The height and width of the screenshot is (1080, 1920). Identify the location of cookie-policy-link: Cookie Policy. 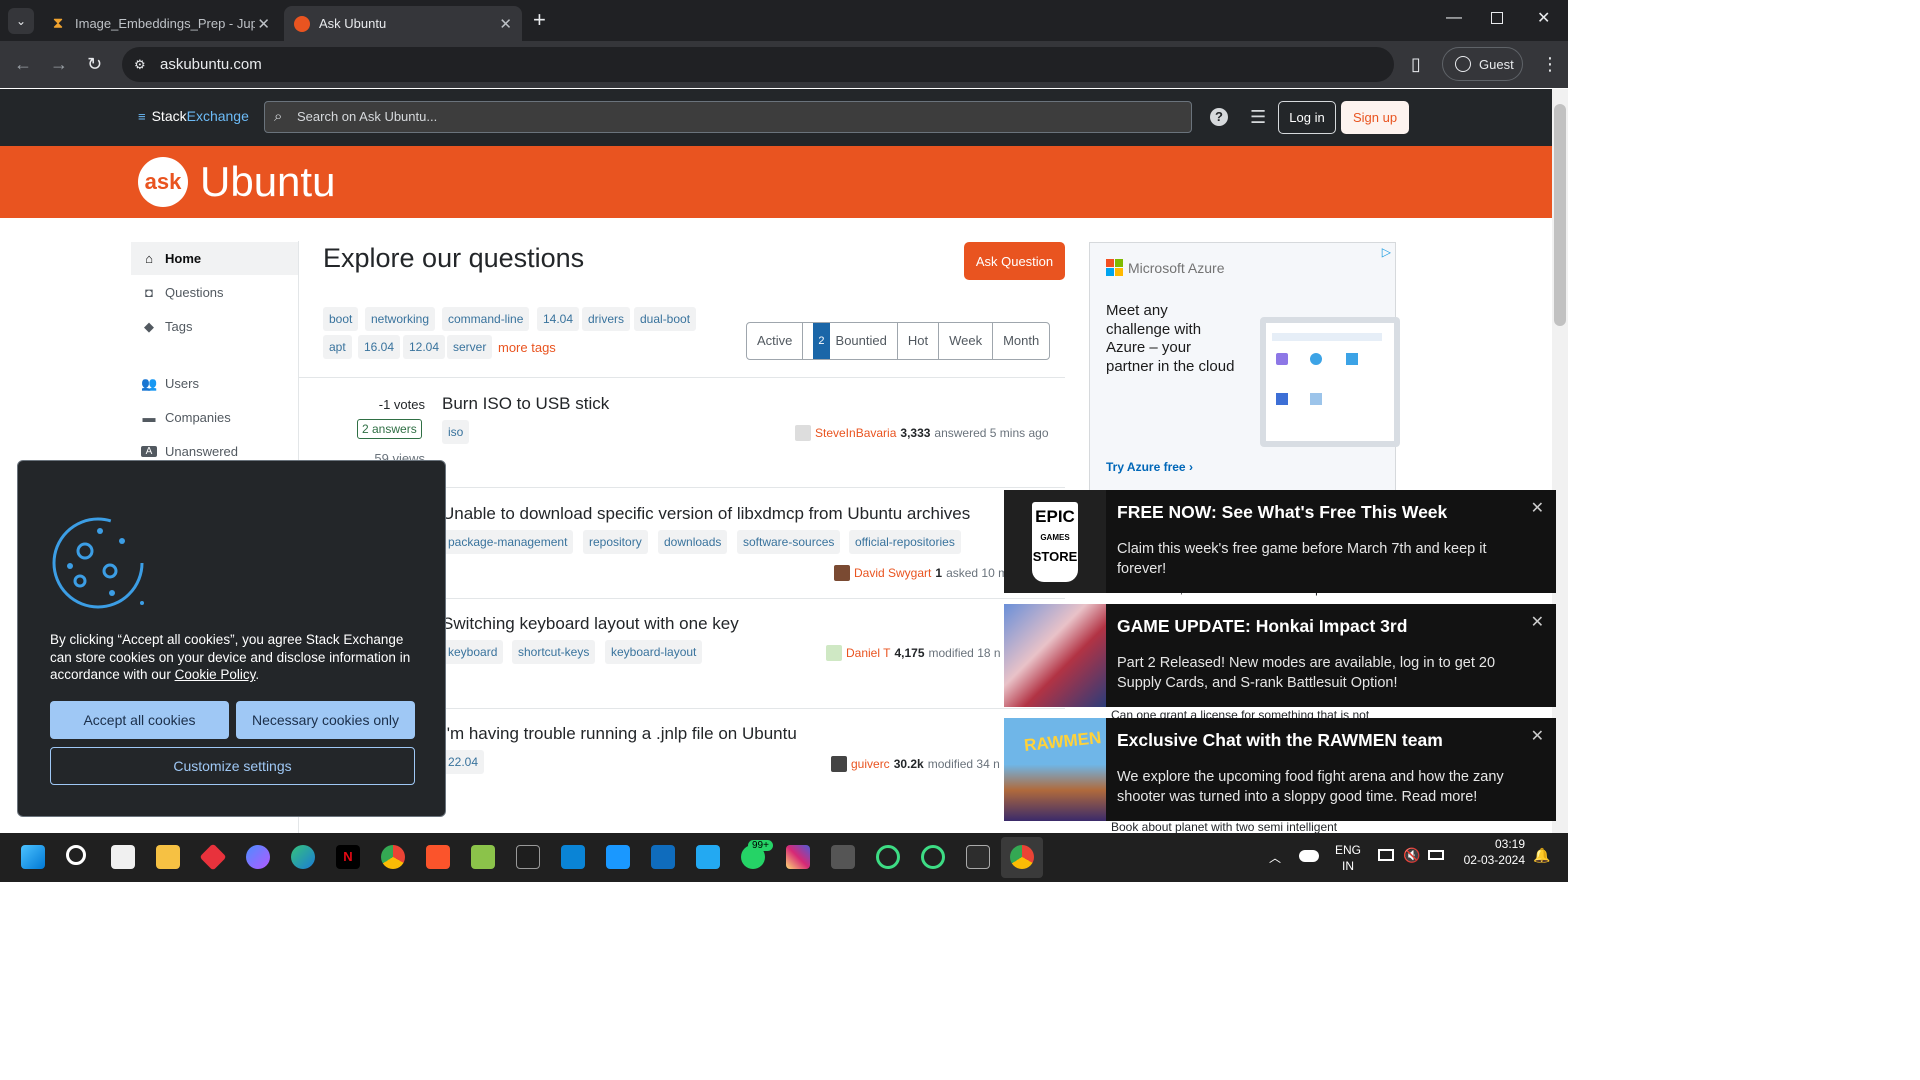
(215, 674).